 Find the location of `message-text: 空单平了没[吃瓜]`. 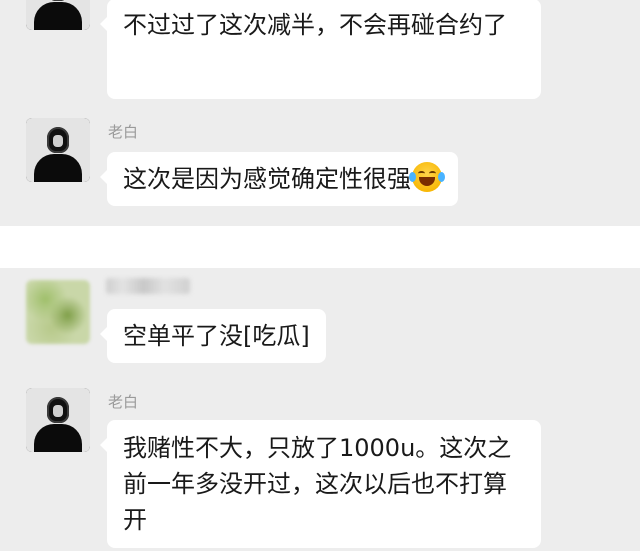

message-text: 空单平了没[吃瓜] is located at coordinates (216, 336).